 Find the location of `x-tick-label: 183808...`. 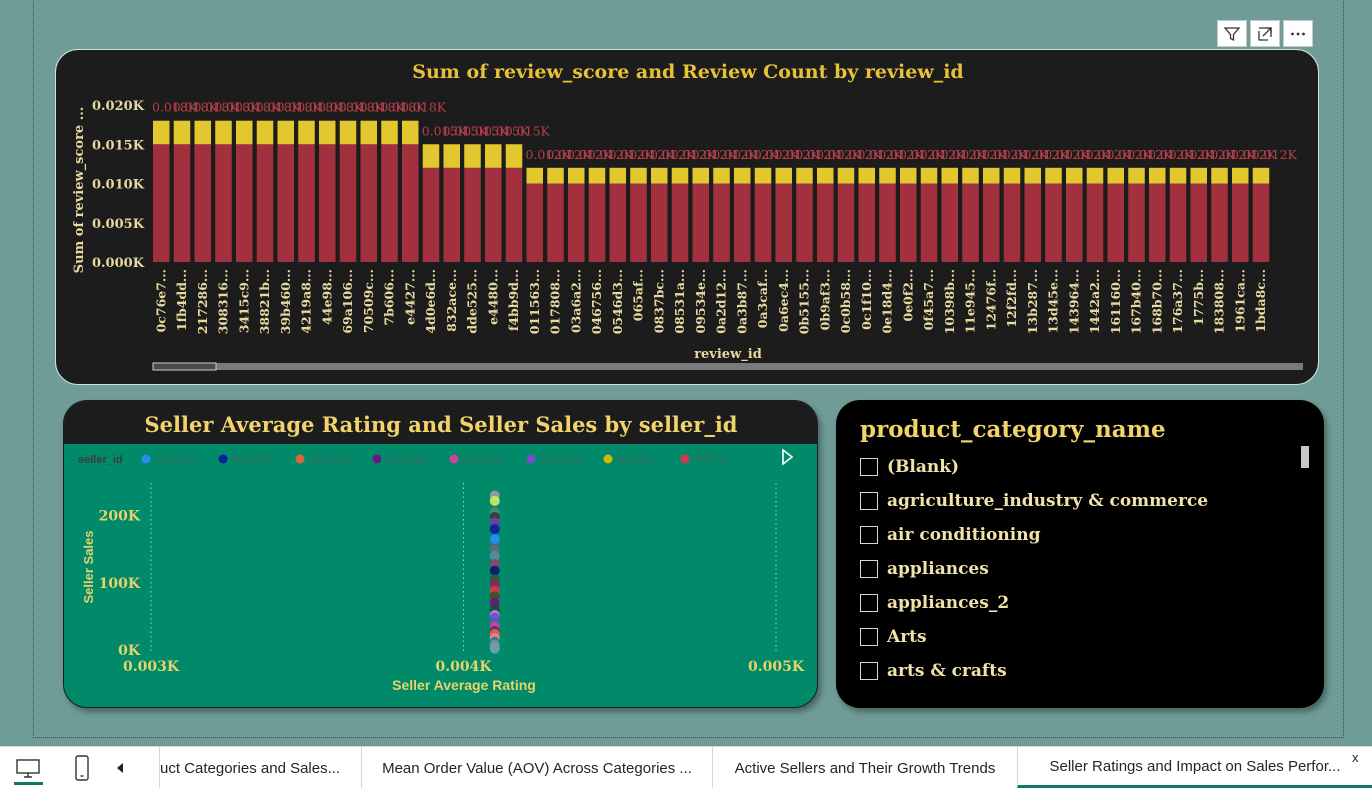

x-tick-label: 183808... is located at coordinates (1219, 301).